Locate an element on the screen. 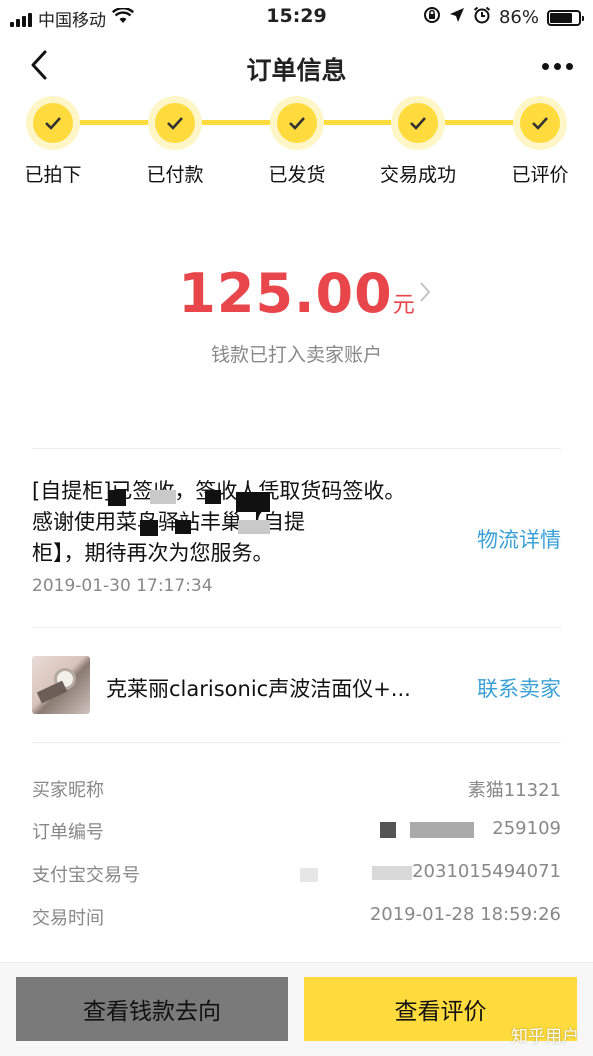 This screenshot has width=593, height=1056. view-money-flow-button: 查看钱款去向 is located at coordinates (152, 1009).